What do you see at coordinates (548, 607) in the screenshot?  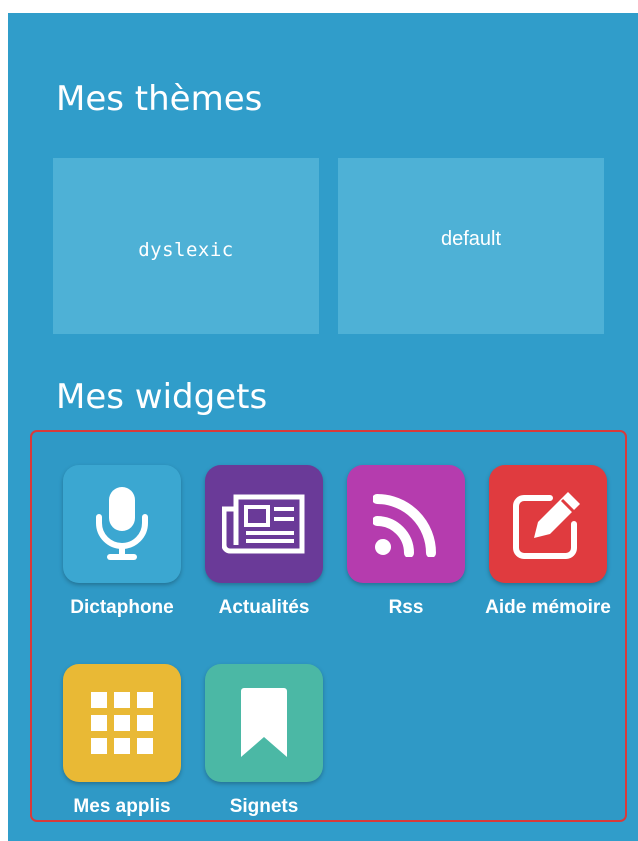 I see `widget-label-aide-memoire: Aide mémoire` at bounding box center [548, 607].